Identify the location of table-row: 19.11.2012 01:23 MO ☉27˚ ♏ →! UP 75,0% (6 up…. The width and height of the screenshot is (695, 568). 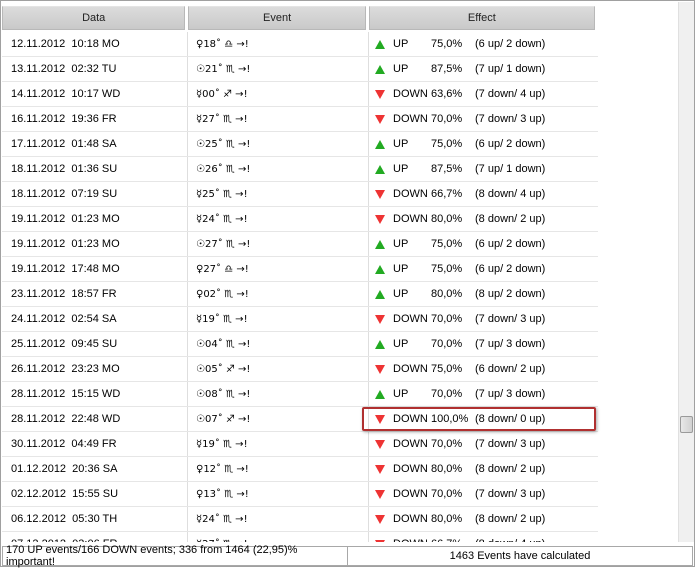
(300, 244).